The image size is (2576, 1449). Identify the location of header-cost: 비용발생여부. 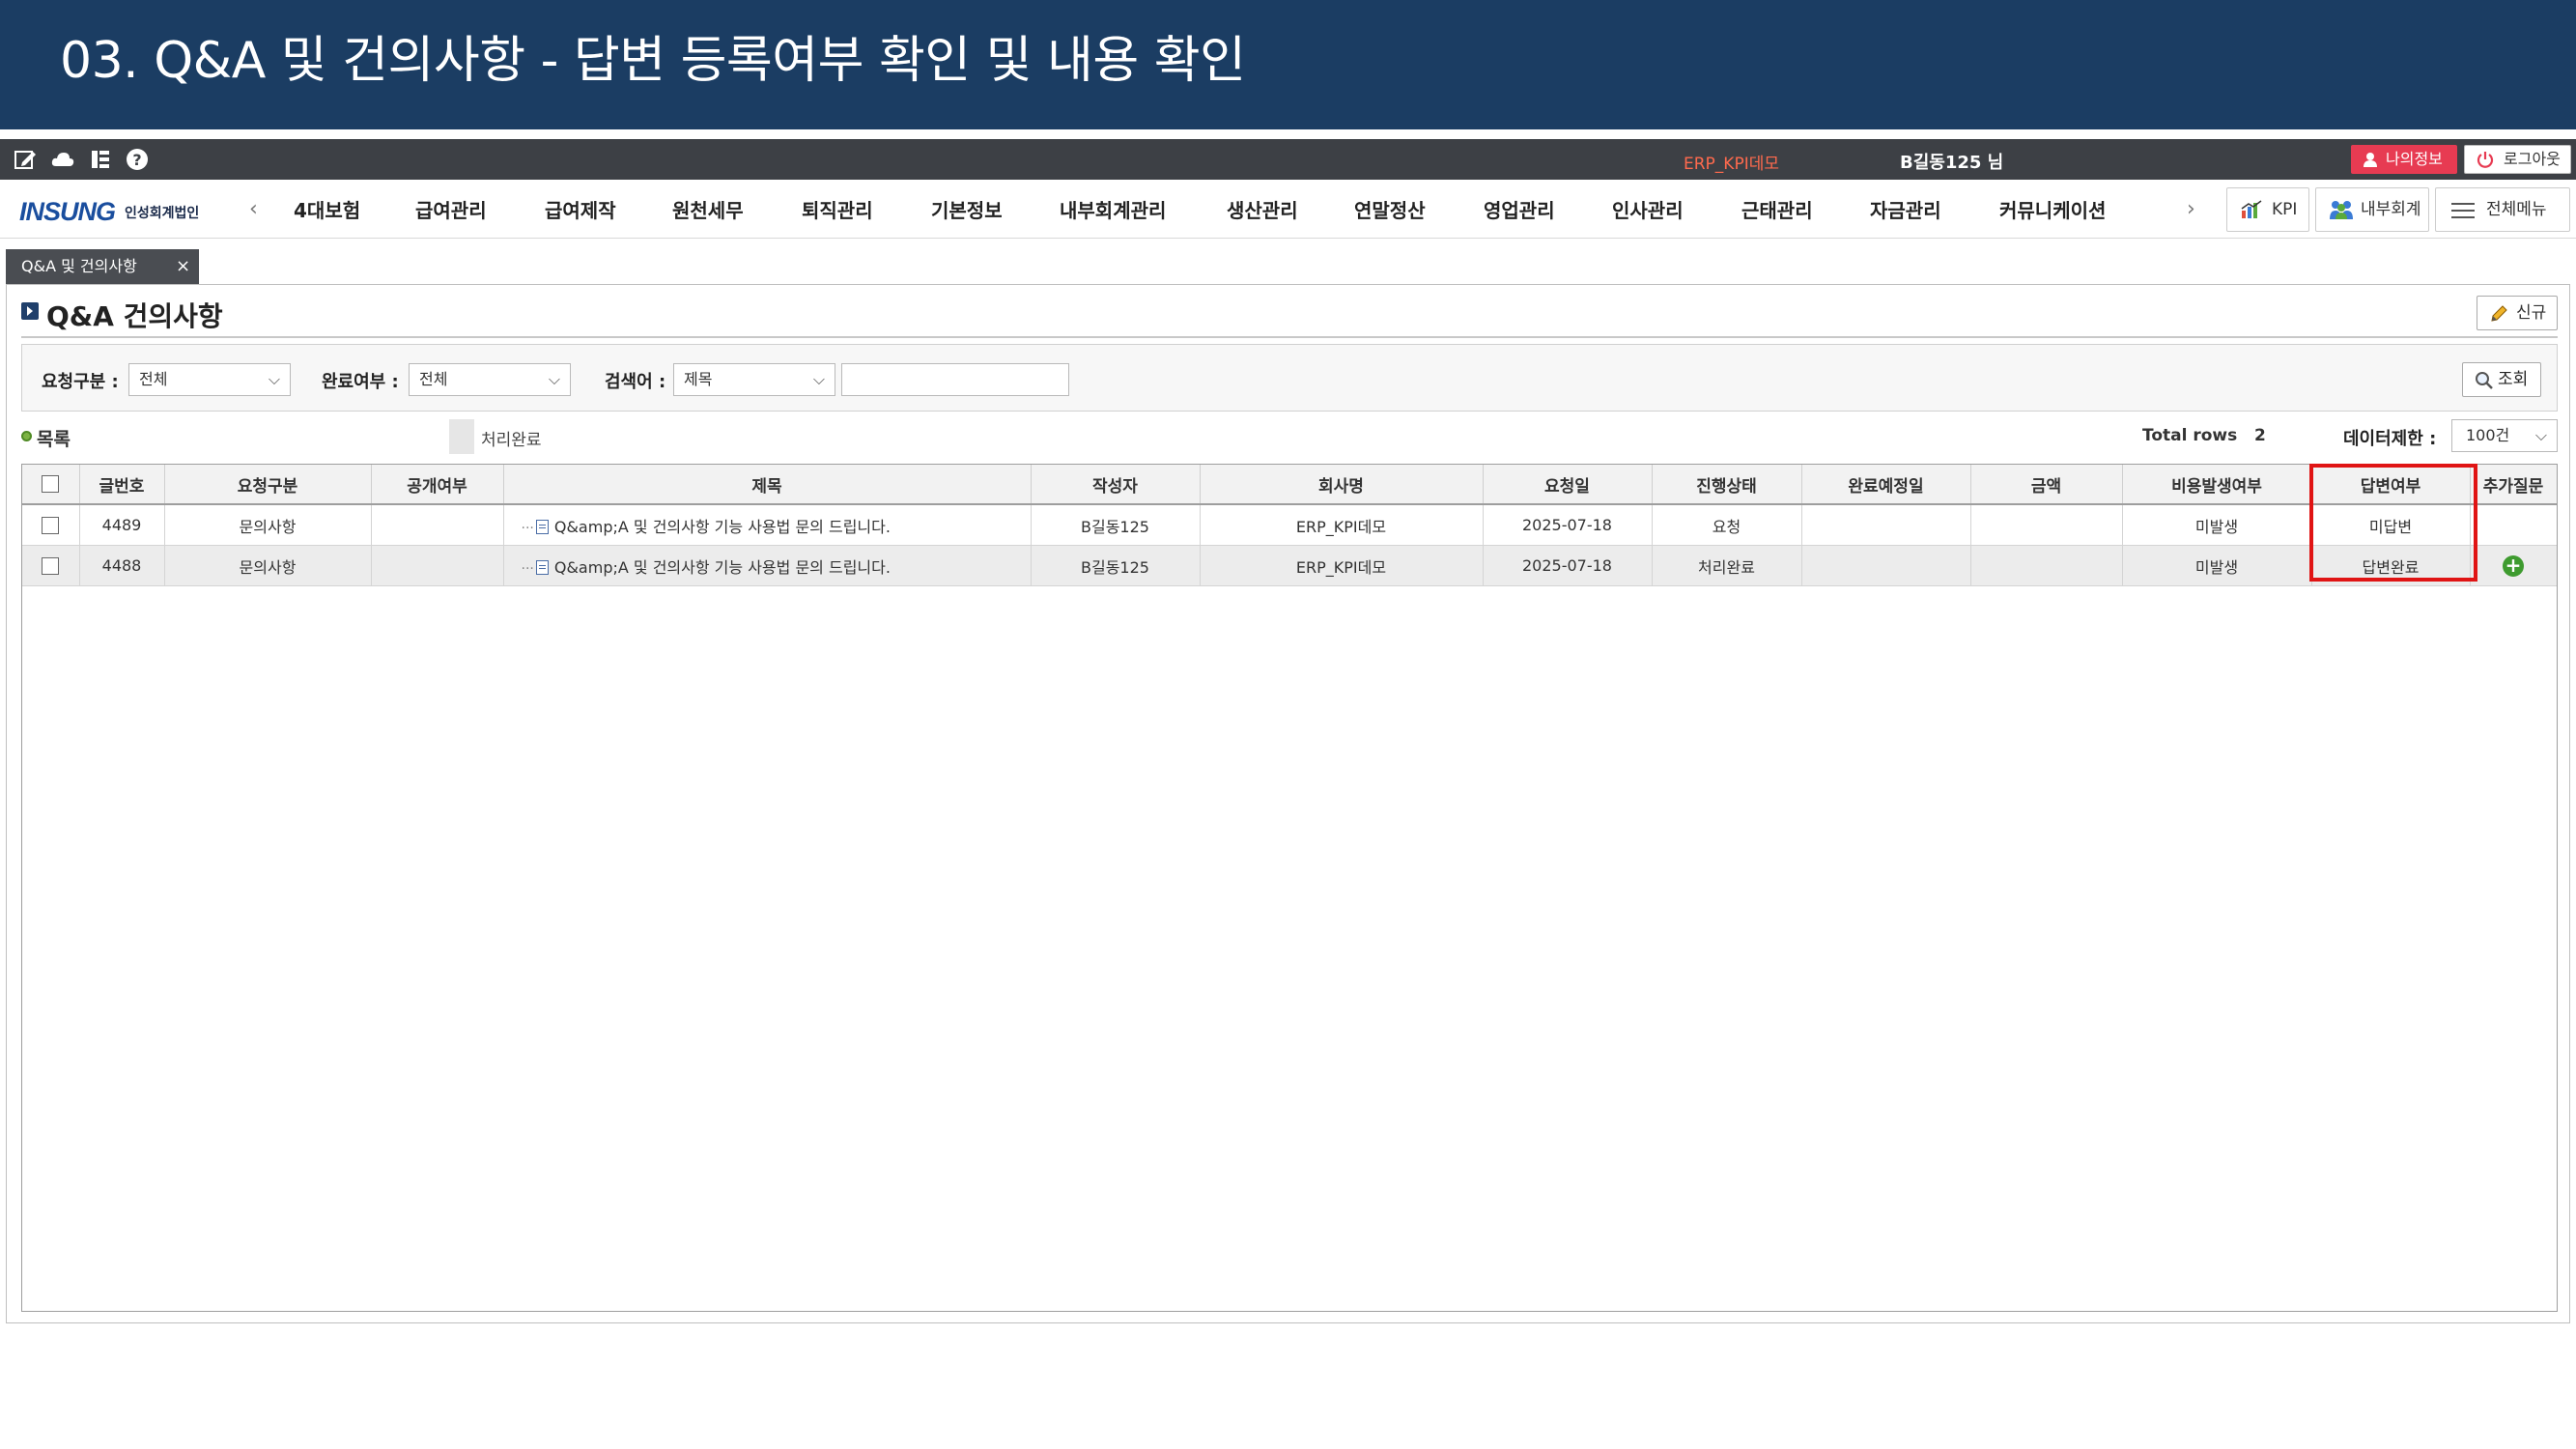
(2217, 485).